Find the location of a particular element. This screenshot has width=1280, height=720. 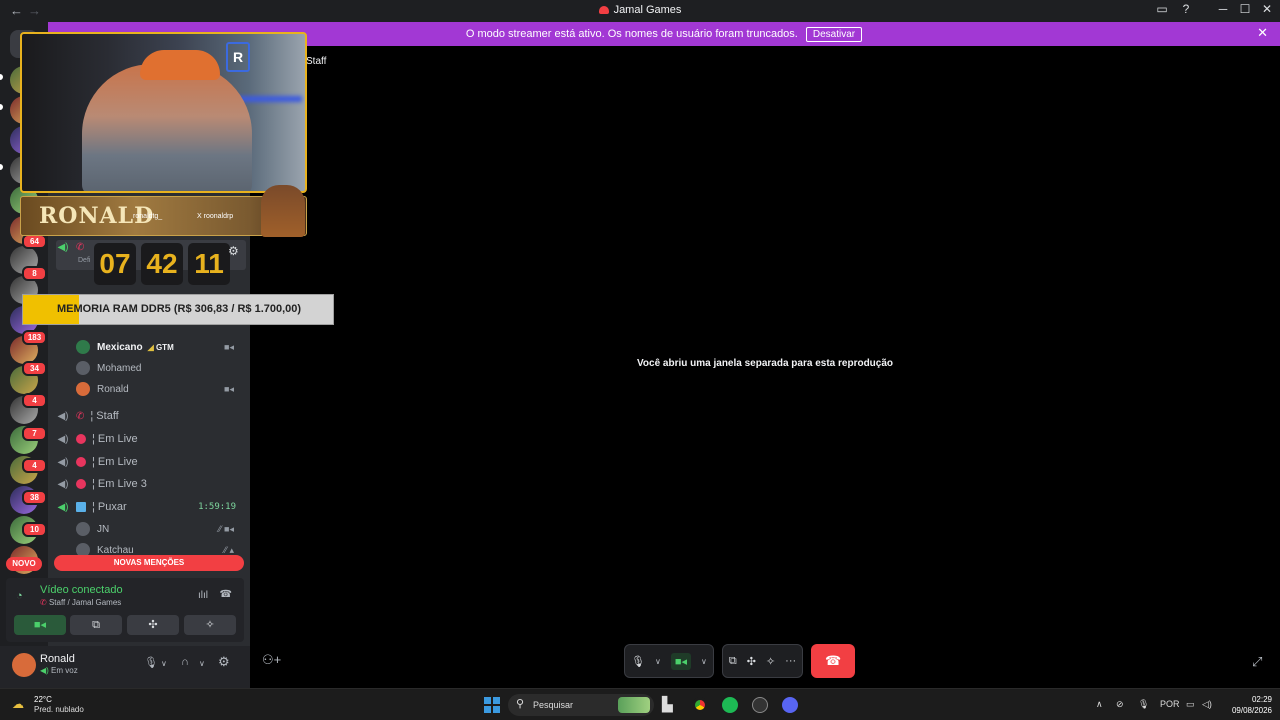

channel-name: ¦ Em Live 3 is located at coordinates (119, 484).